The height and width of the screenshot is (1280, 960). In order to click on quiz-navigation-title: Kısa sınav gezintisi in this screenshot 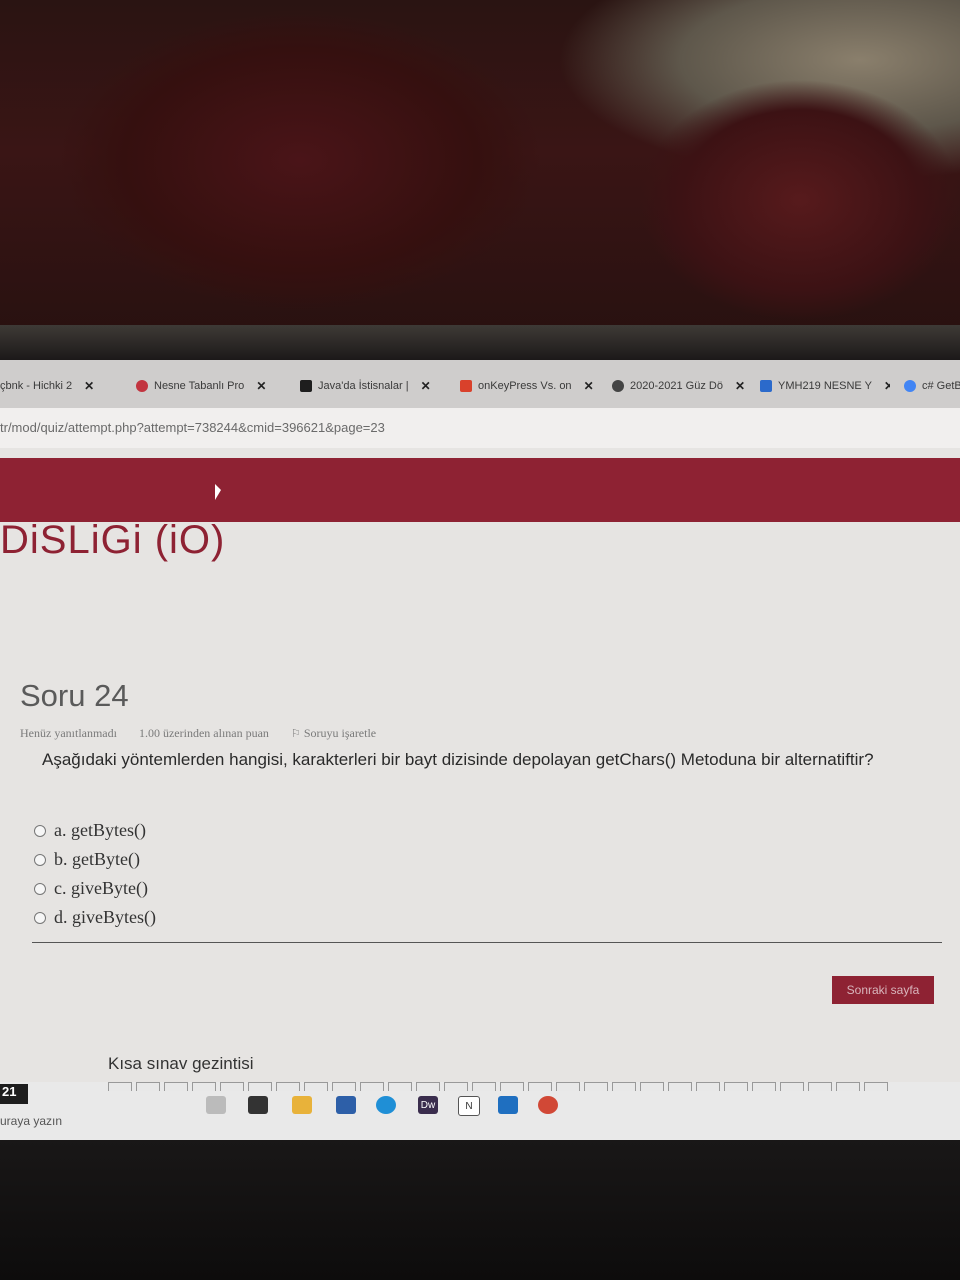, I will do `click(181, 1063)`.